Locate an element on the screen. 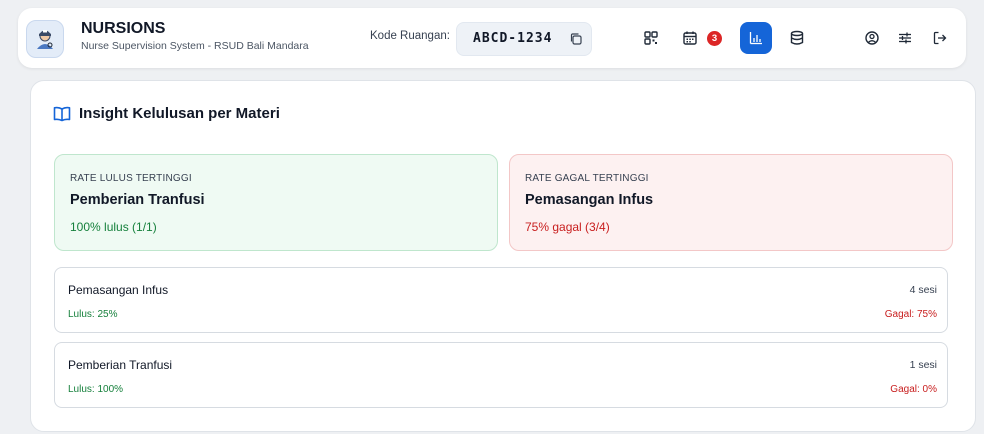 The height and width of the screenshot is (434, 984). database-button is located at coordinates (797, 38).